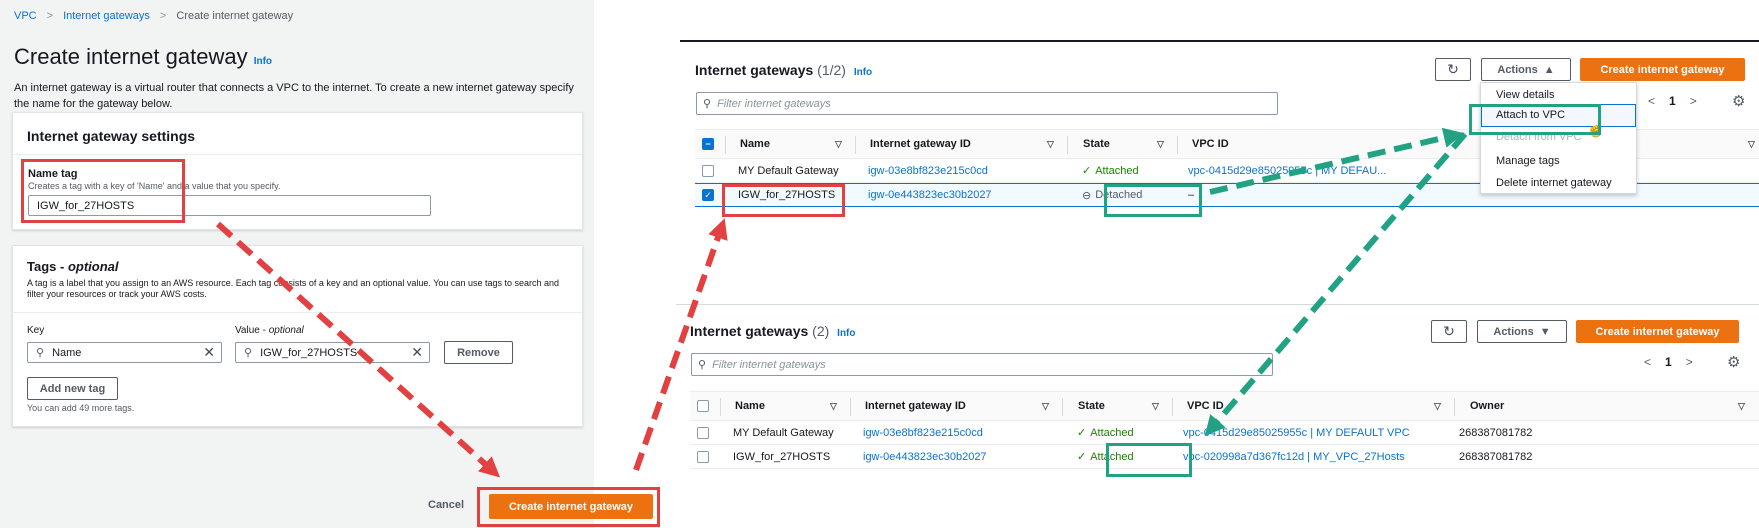 The width and height of the screenshot is (1759, 528). I want to click on arrow-create-to-list, so click(680, 344).